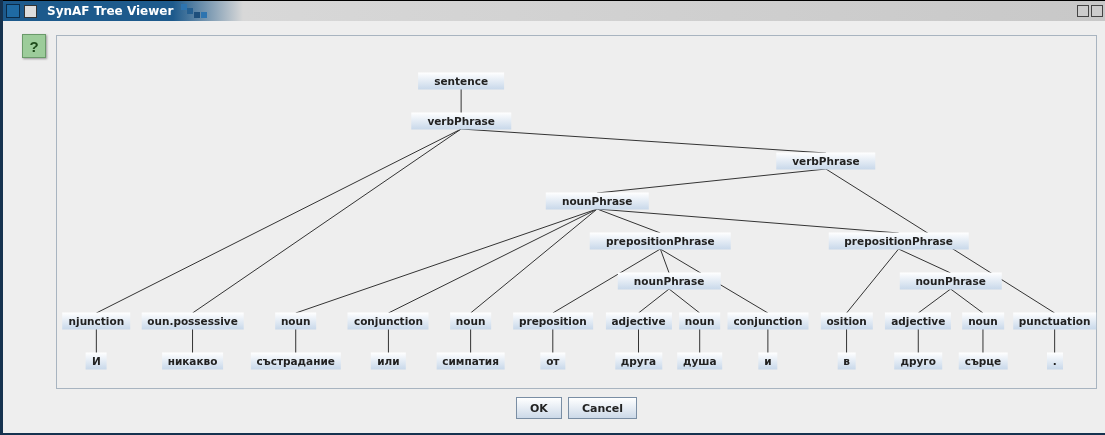  I want to click on cancel-button: Cancel, so click(602, 408).